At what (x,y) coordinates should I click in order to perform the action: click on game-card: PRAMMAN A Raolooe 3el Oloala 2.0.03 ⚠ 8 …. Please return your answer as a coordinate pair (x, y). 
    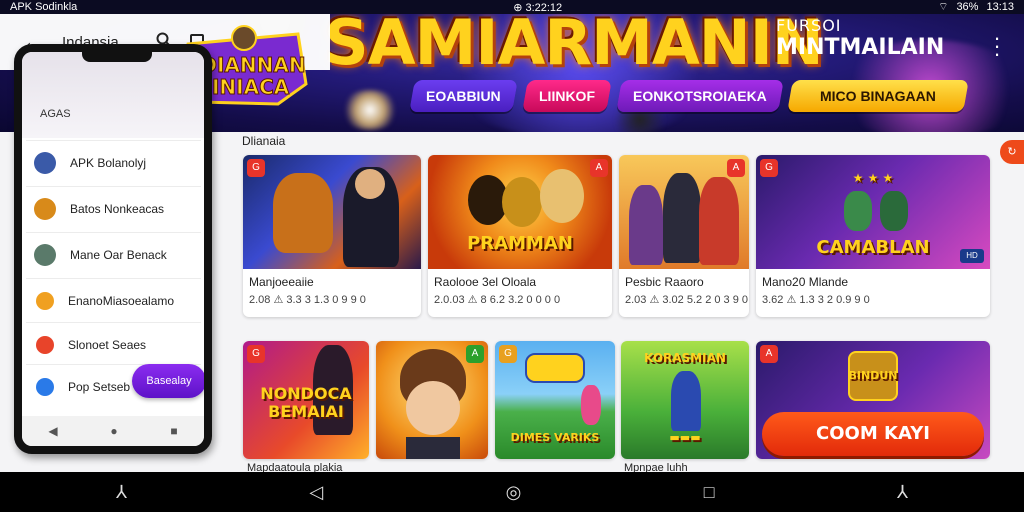
    Looking at the image, I should click on (520, 236).